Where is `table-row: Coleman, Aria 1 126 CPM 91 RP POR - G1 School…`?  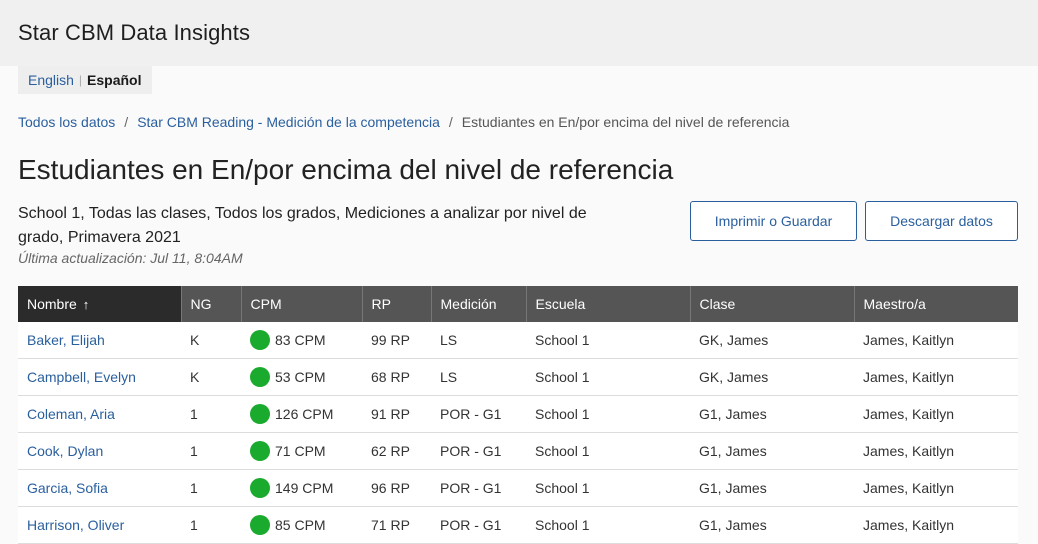 table-row: Coleman, Aria 1 126 CPM 91 RP POR - G1 School… is located at coordinates (518, 414).